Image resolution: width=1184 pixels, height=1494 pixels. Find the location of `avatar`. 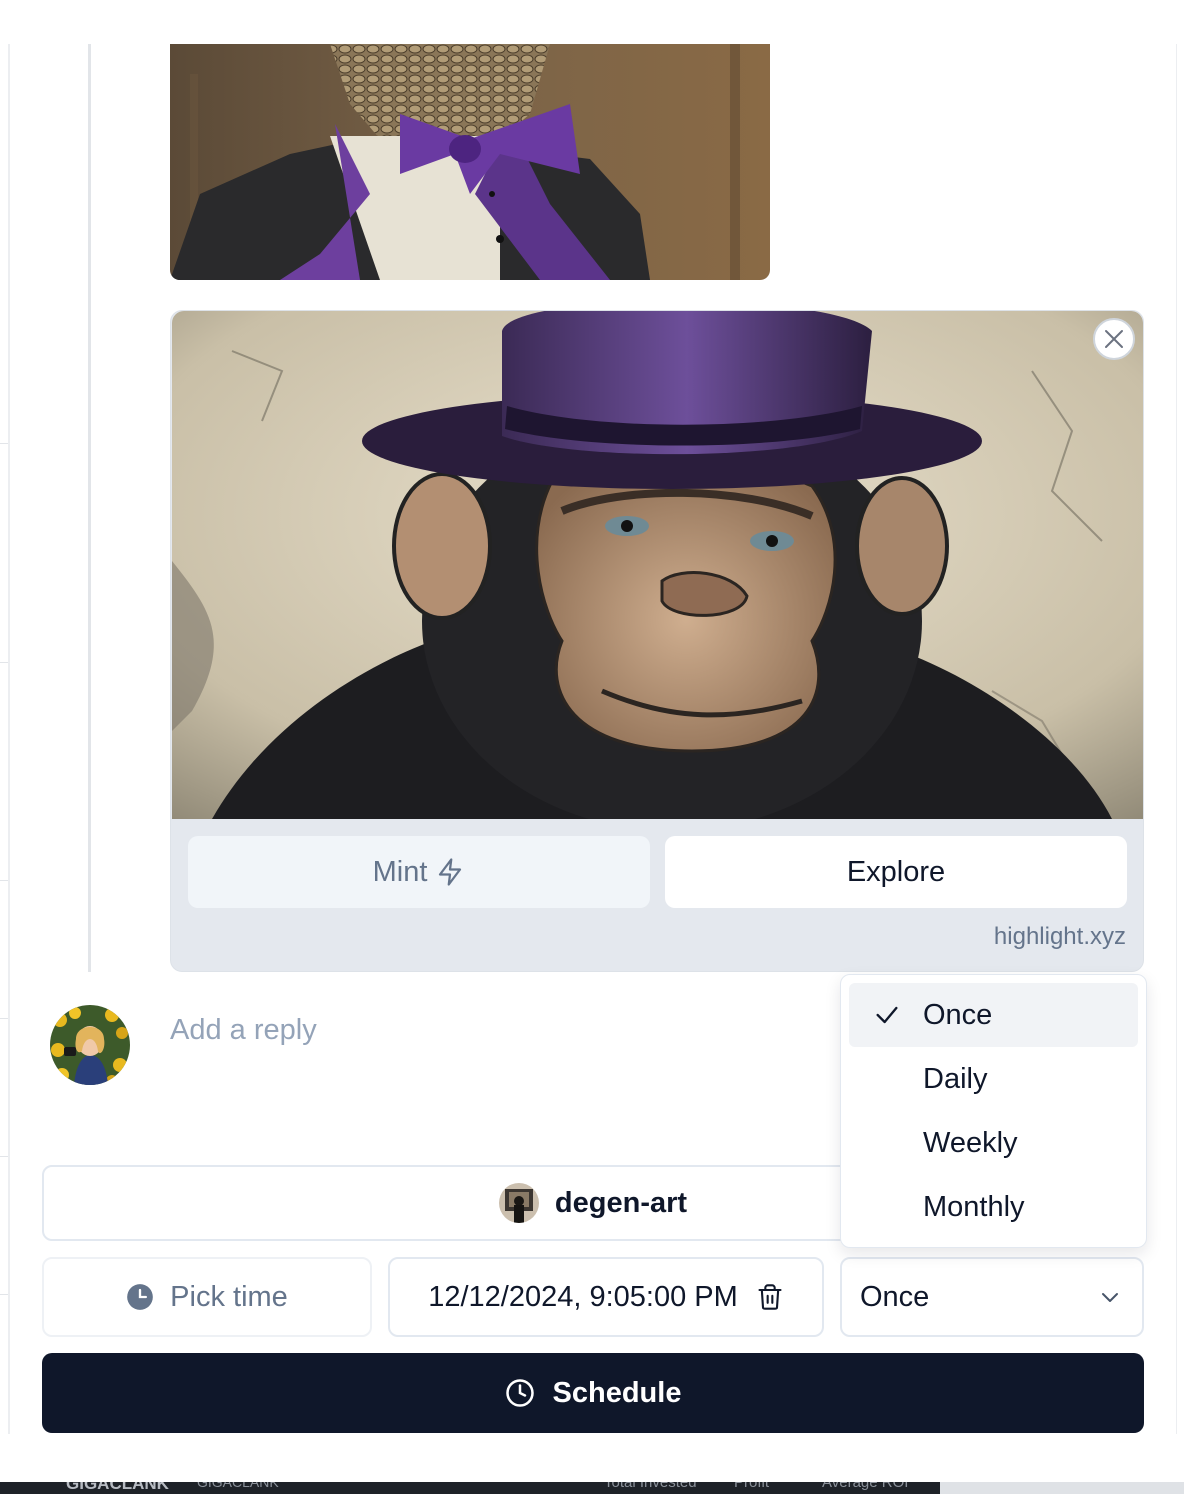

avatar is located at coordinates (90, 1045).